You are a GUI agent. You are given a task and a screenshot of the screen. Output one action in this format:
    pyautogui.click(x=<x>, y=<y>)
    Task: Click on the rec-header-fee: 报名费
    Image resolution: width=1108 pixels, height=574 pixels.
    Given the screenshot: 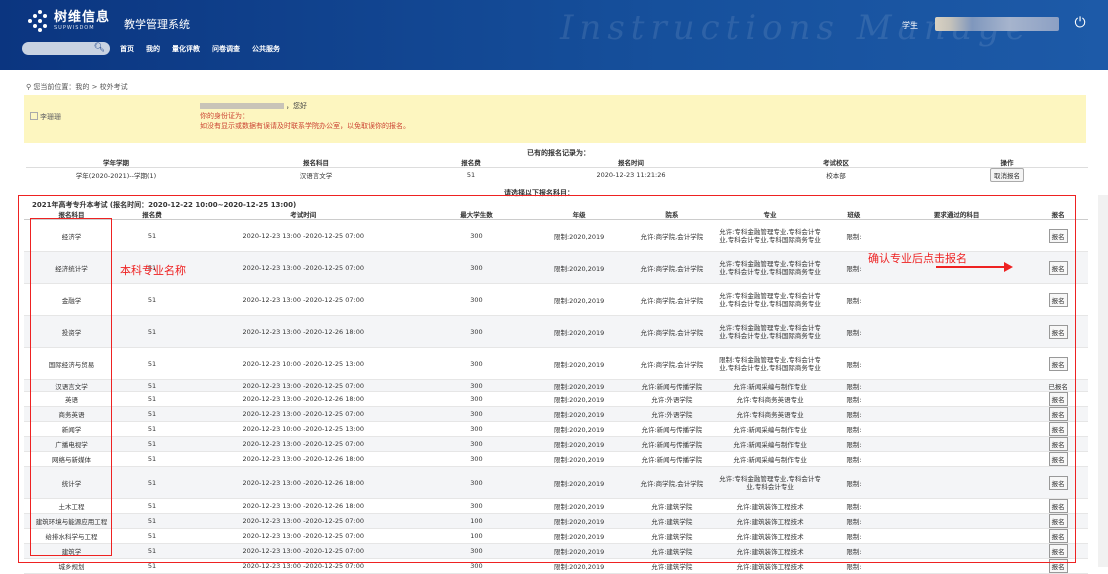 What is the action you would take?
    pyautogui.click(x=471, y=162)
    